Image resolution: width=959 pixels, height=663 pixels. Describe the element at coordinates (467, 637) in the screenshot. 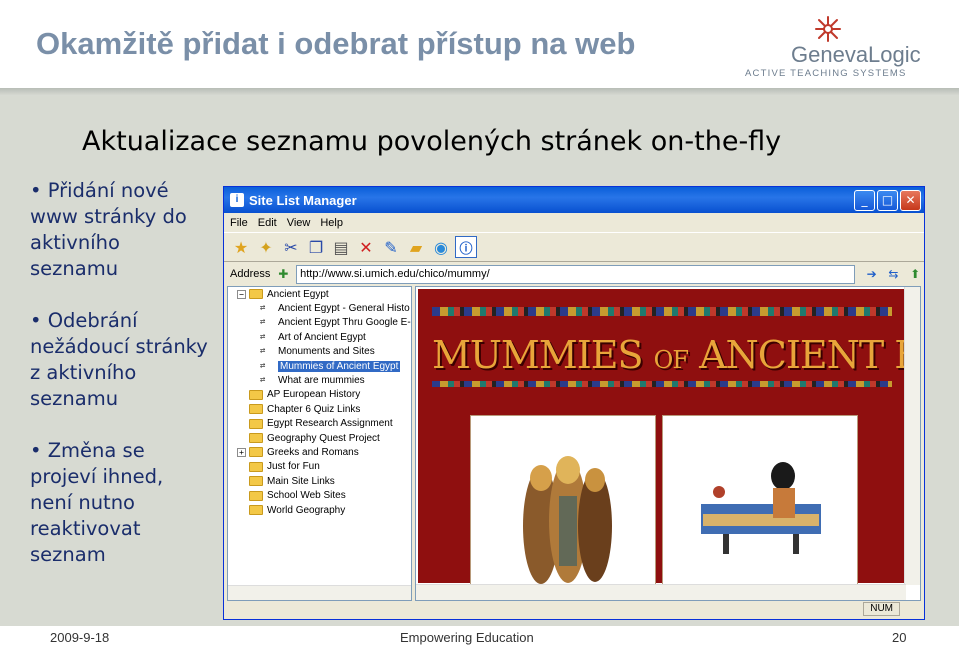

I see `footer-tagline: Empowering Education` at that location.